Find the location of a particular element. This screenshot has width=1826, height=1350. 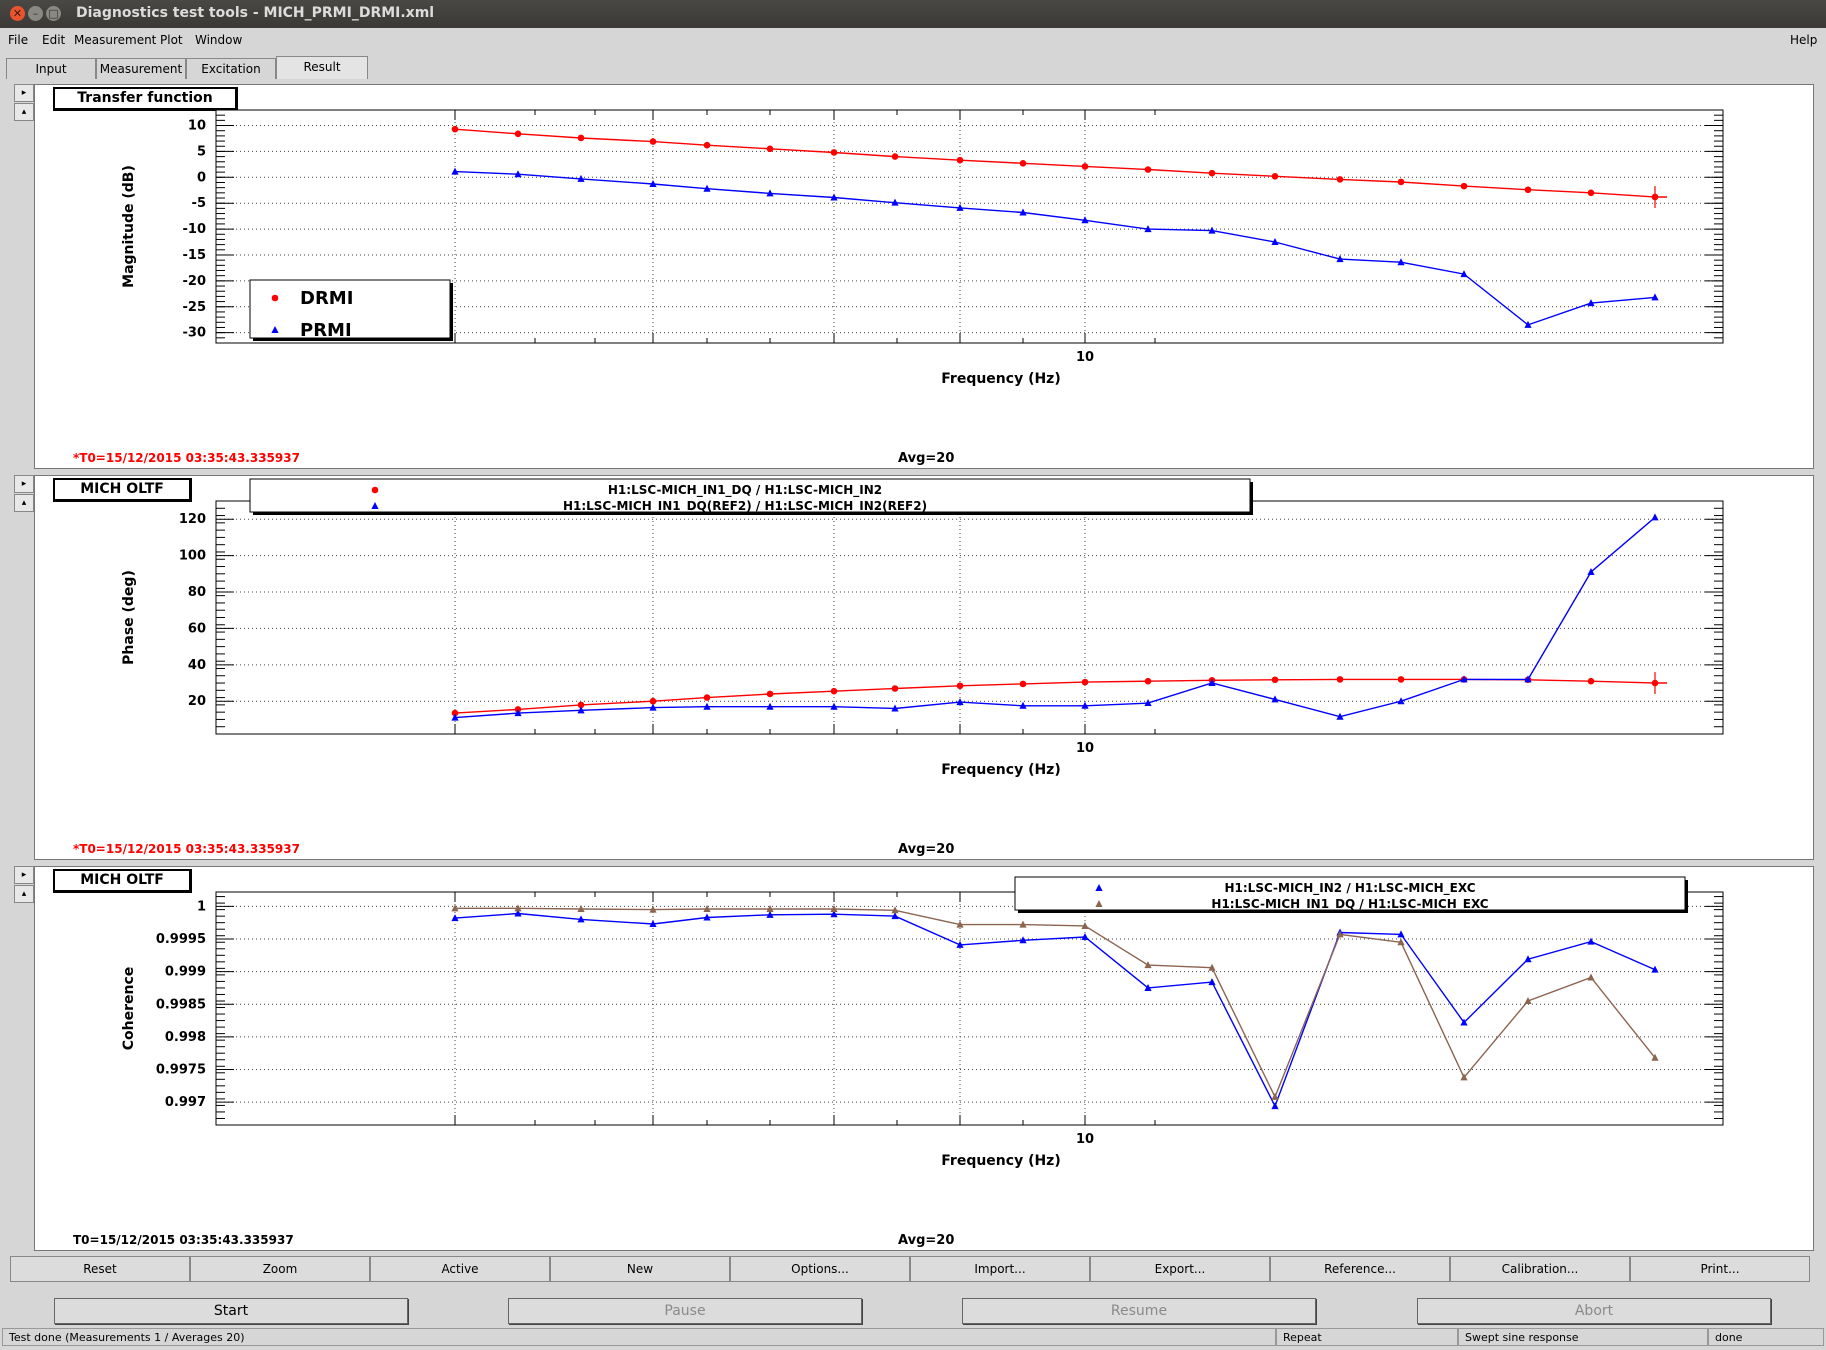

status-message: Test done (Measurements 1 / Averages 20) is located at coordinates (639, 1337).